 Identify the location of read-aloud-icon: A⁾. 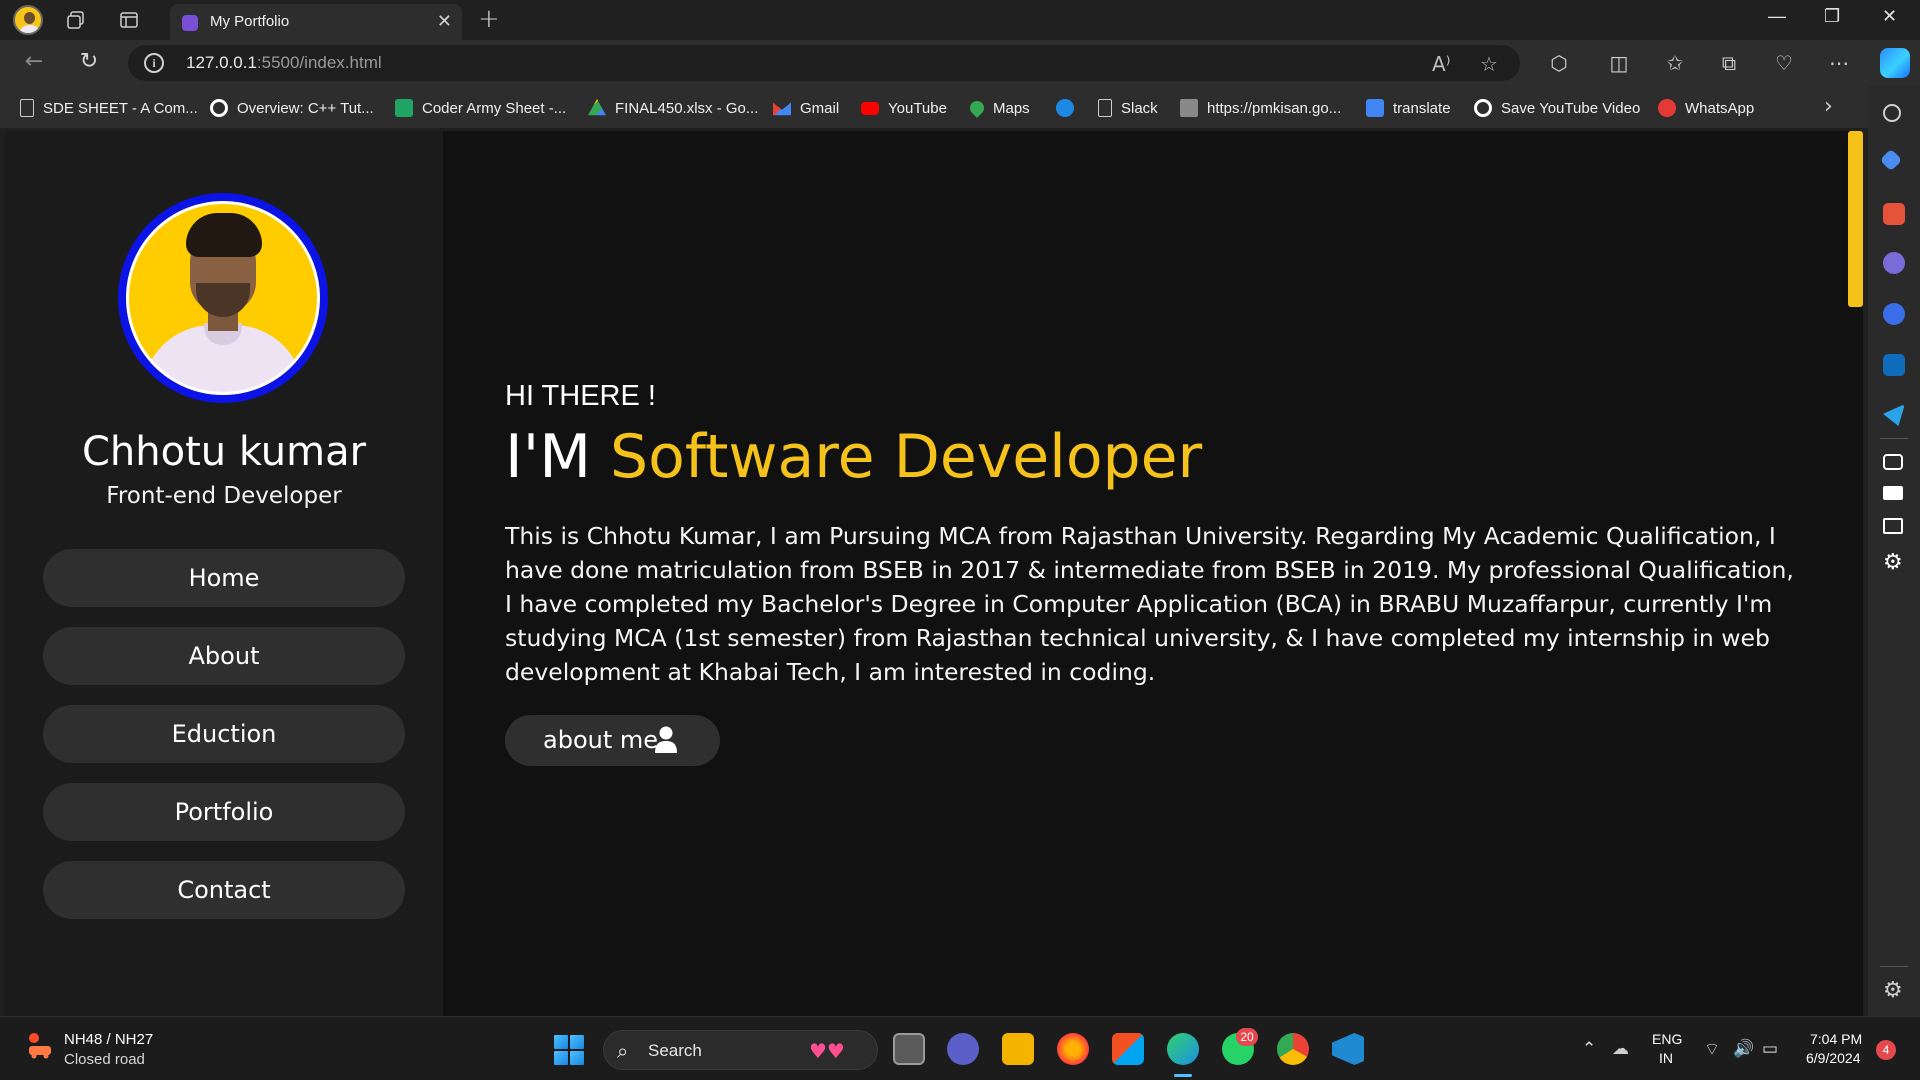
(1441, 64).